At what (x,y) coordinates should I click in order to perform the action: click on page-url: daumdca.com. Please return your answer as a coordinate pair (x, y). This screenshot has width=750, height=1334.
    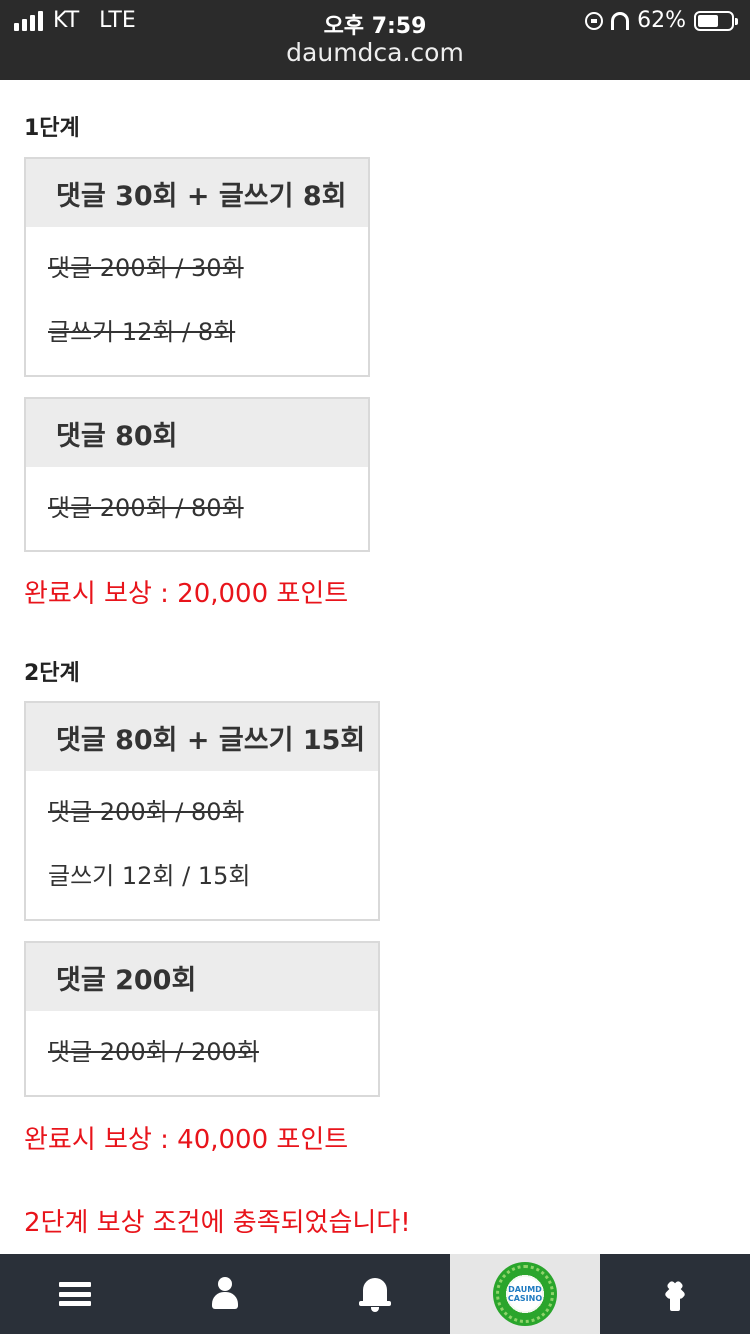
    Looking at the image, I should click on (375, 52).